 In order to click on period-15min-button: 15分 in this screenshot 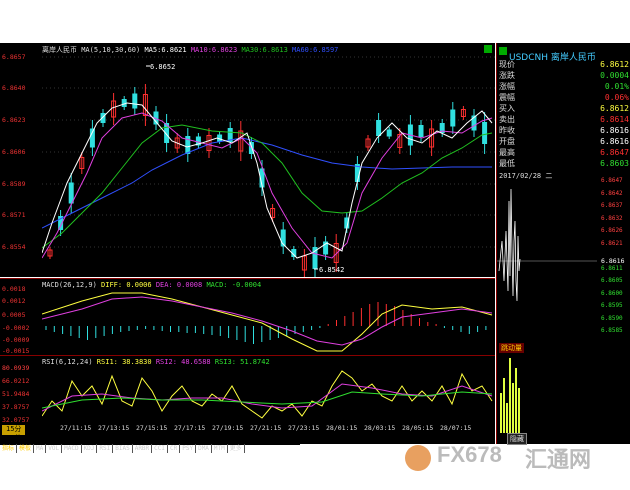, I will do `click(14, 429)`.